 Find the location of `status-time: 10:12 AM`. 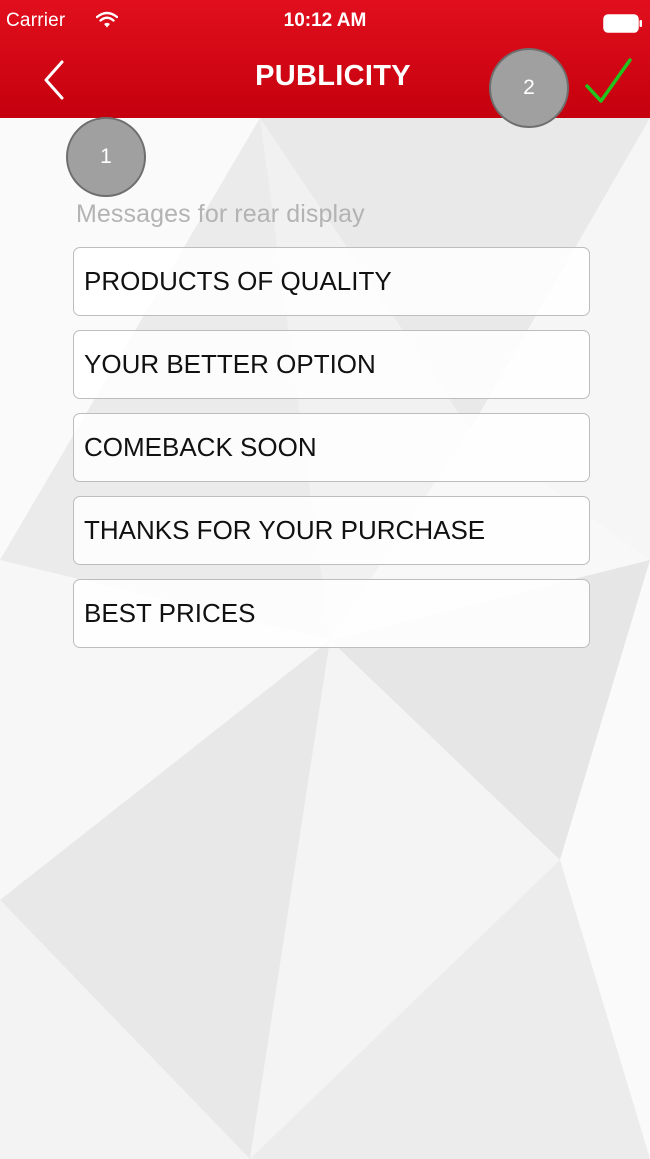

status-time: 10:12 AM is located at coordinates (325, 20).